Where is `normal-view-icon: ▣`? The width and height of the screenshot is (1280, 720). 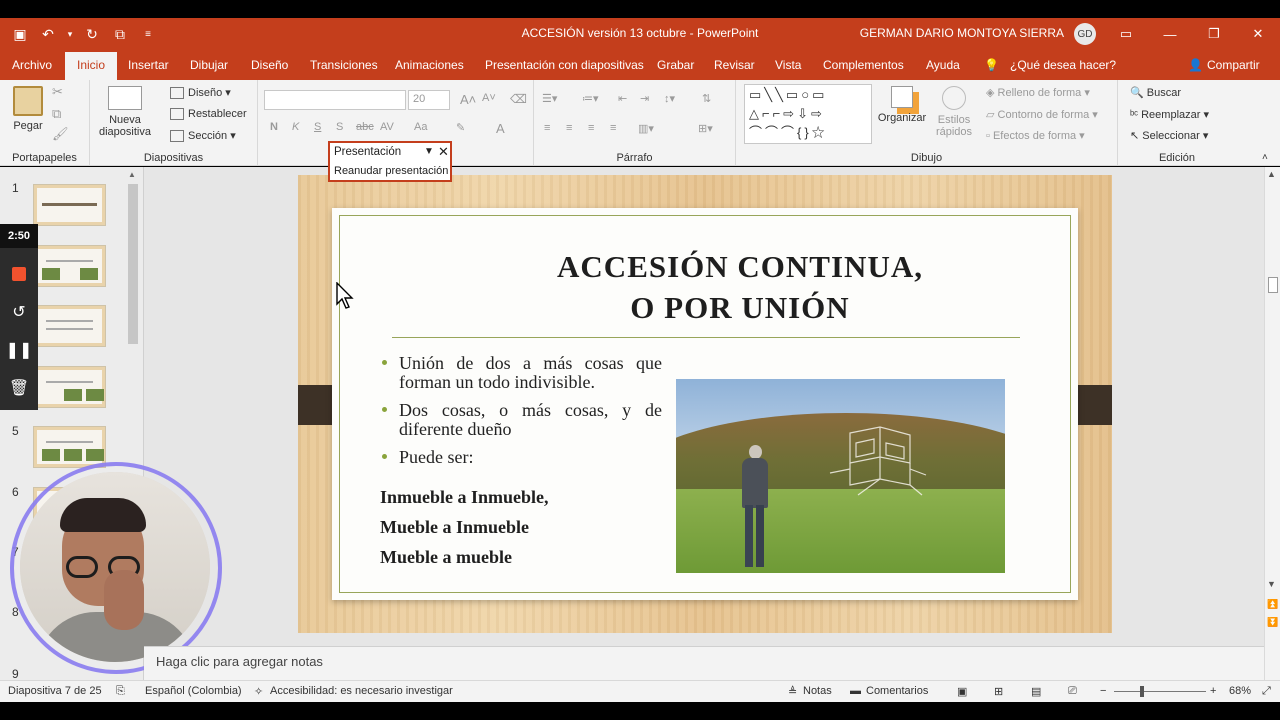 normal-view-icon: ▣ is located at coordinates (962, 691).